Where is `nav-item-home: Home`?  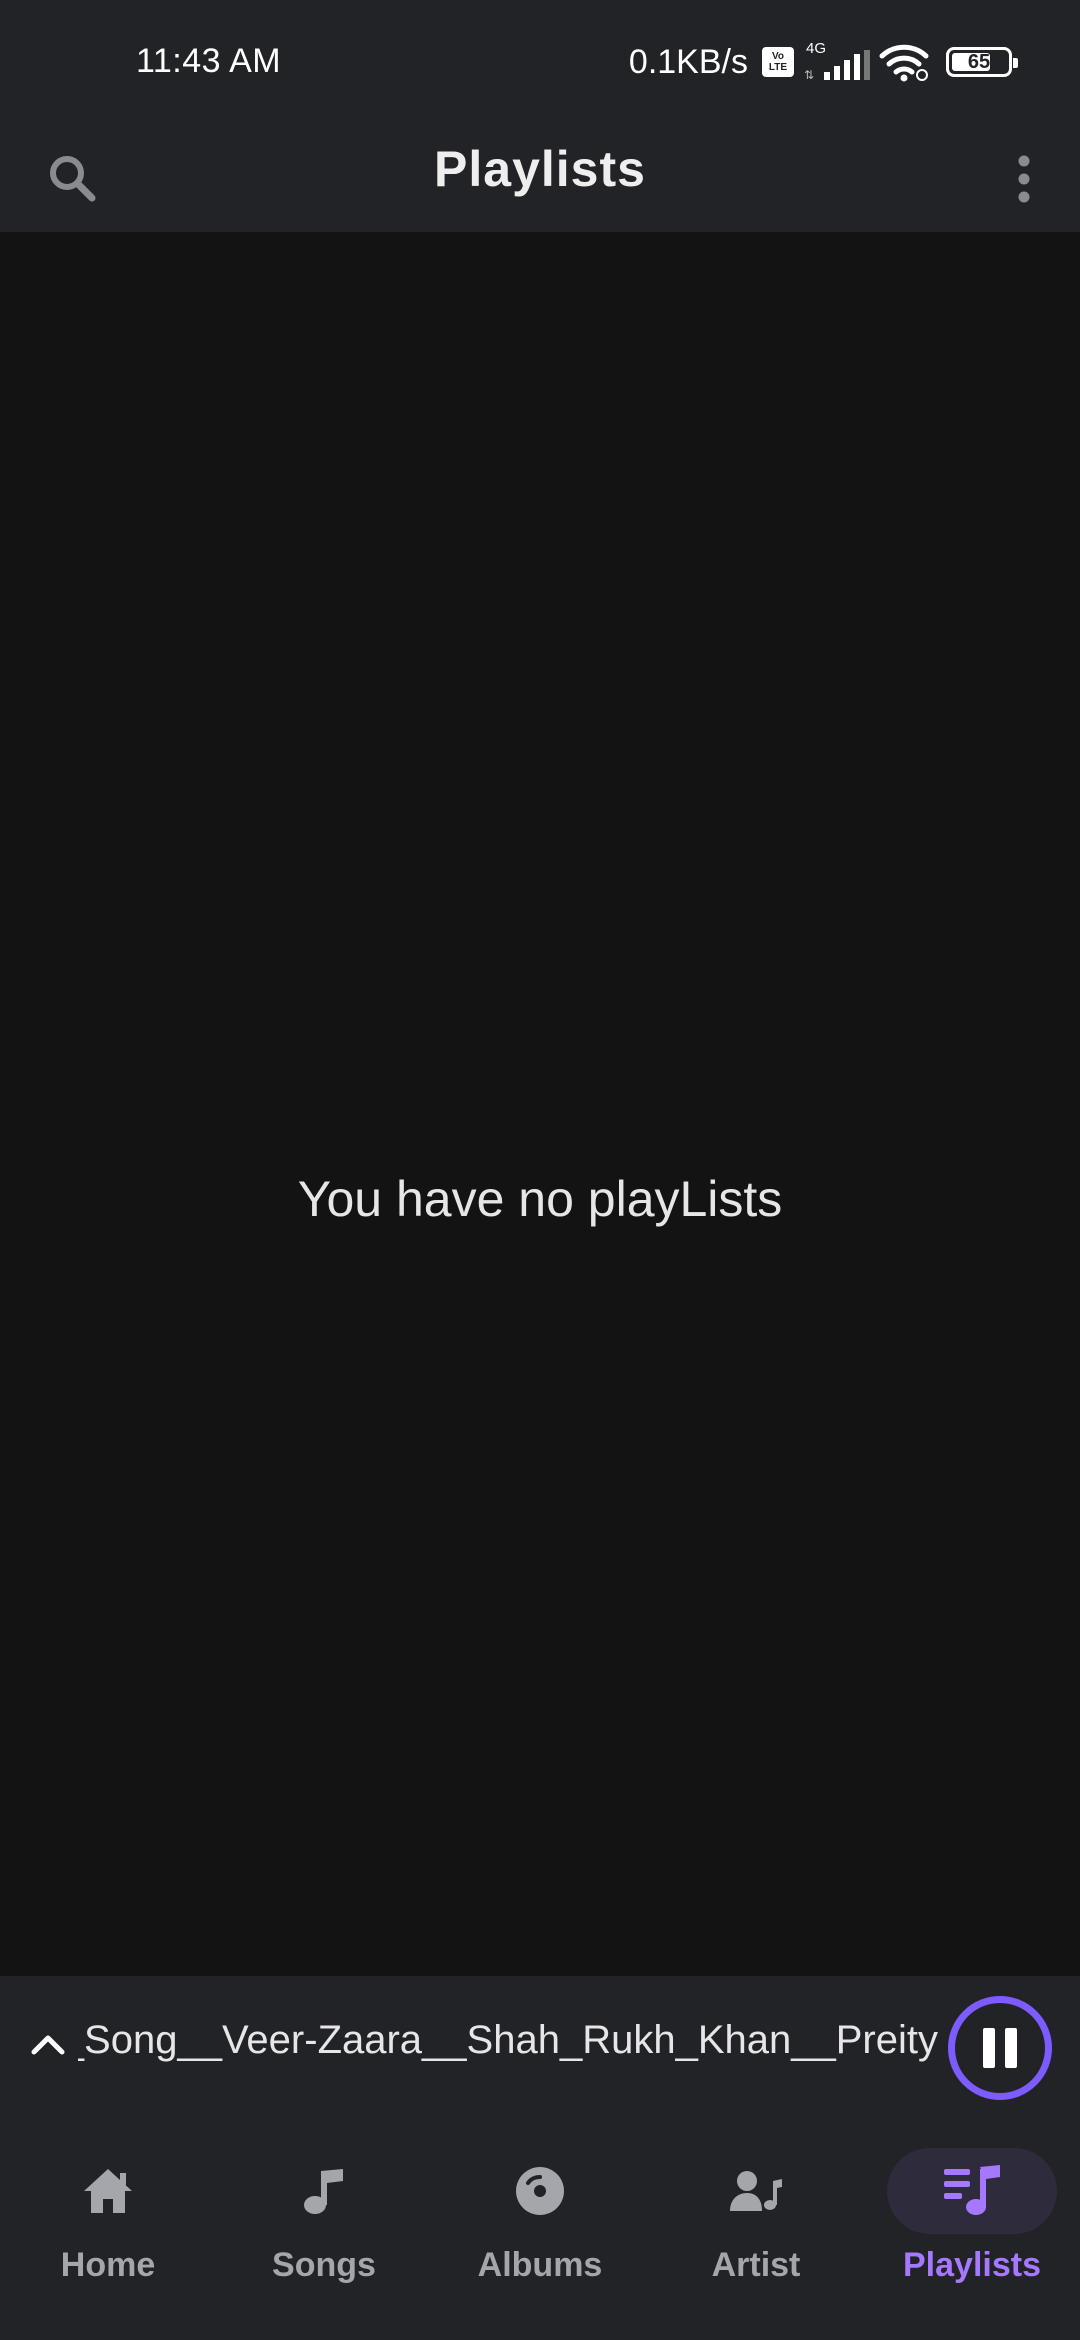 nav-item-home: Home is located at coordinates (108, 2228).